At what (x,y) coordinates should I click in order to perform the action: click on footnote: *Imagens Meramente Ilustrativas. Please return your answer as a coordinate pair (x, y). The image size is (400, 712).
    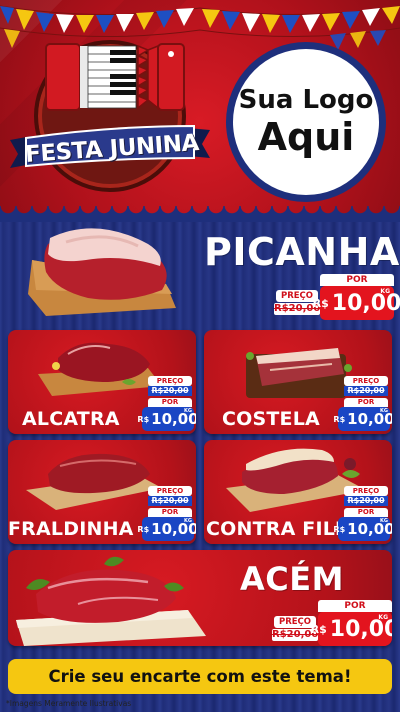
    Looking at the image, I should click on (69, 703).